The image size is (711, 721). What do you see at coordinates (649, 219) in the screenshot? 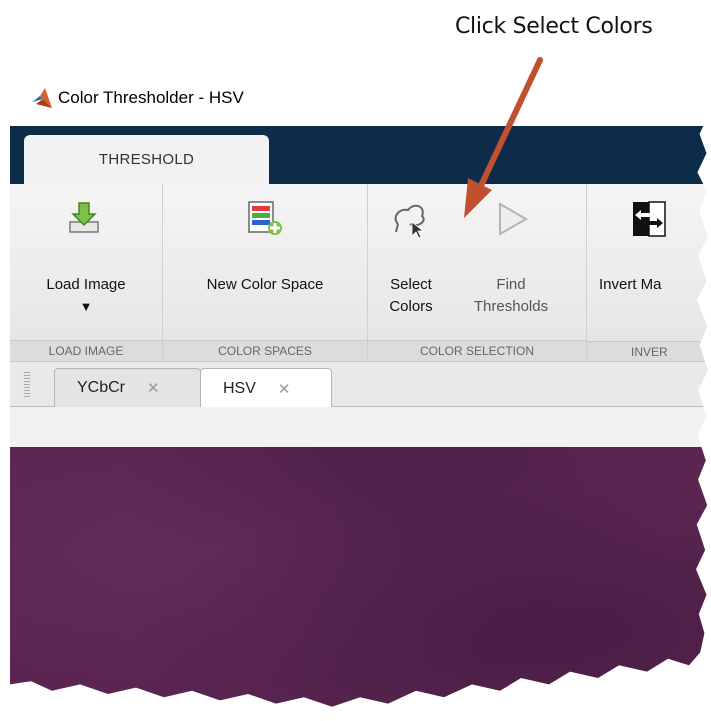
I see `invert-mask-icon` at bounding box center [649, 219].